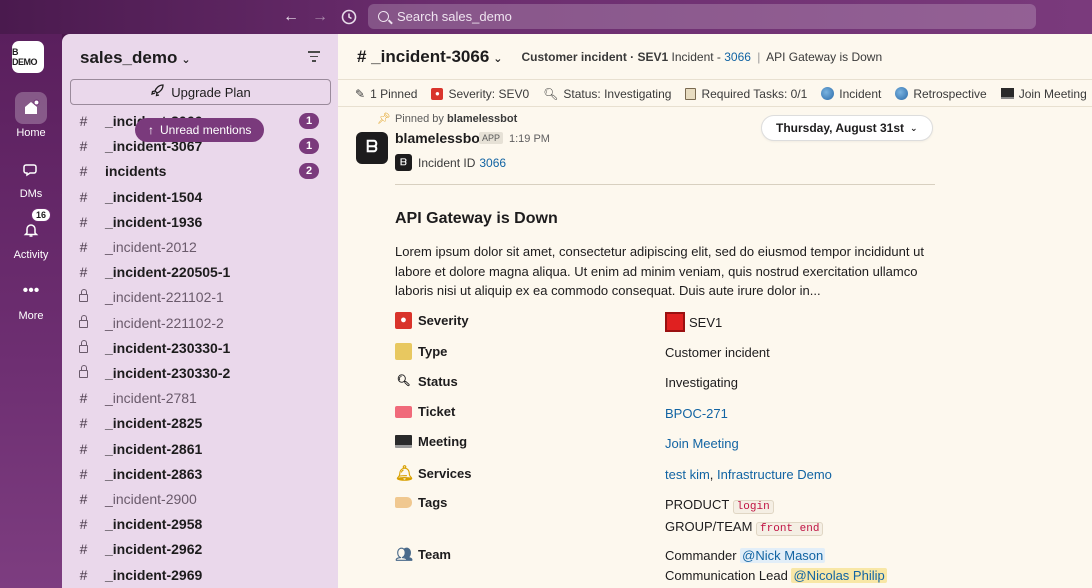 This screenshot has height=588, width=1092. I want to click on sidebar-channel-item: # _incident-2861, so click(200, 449).